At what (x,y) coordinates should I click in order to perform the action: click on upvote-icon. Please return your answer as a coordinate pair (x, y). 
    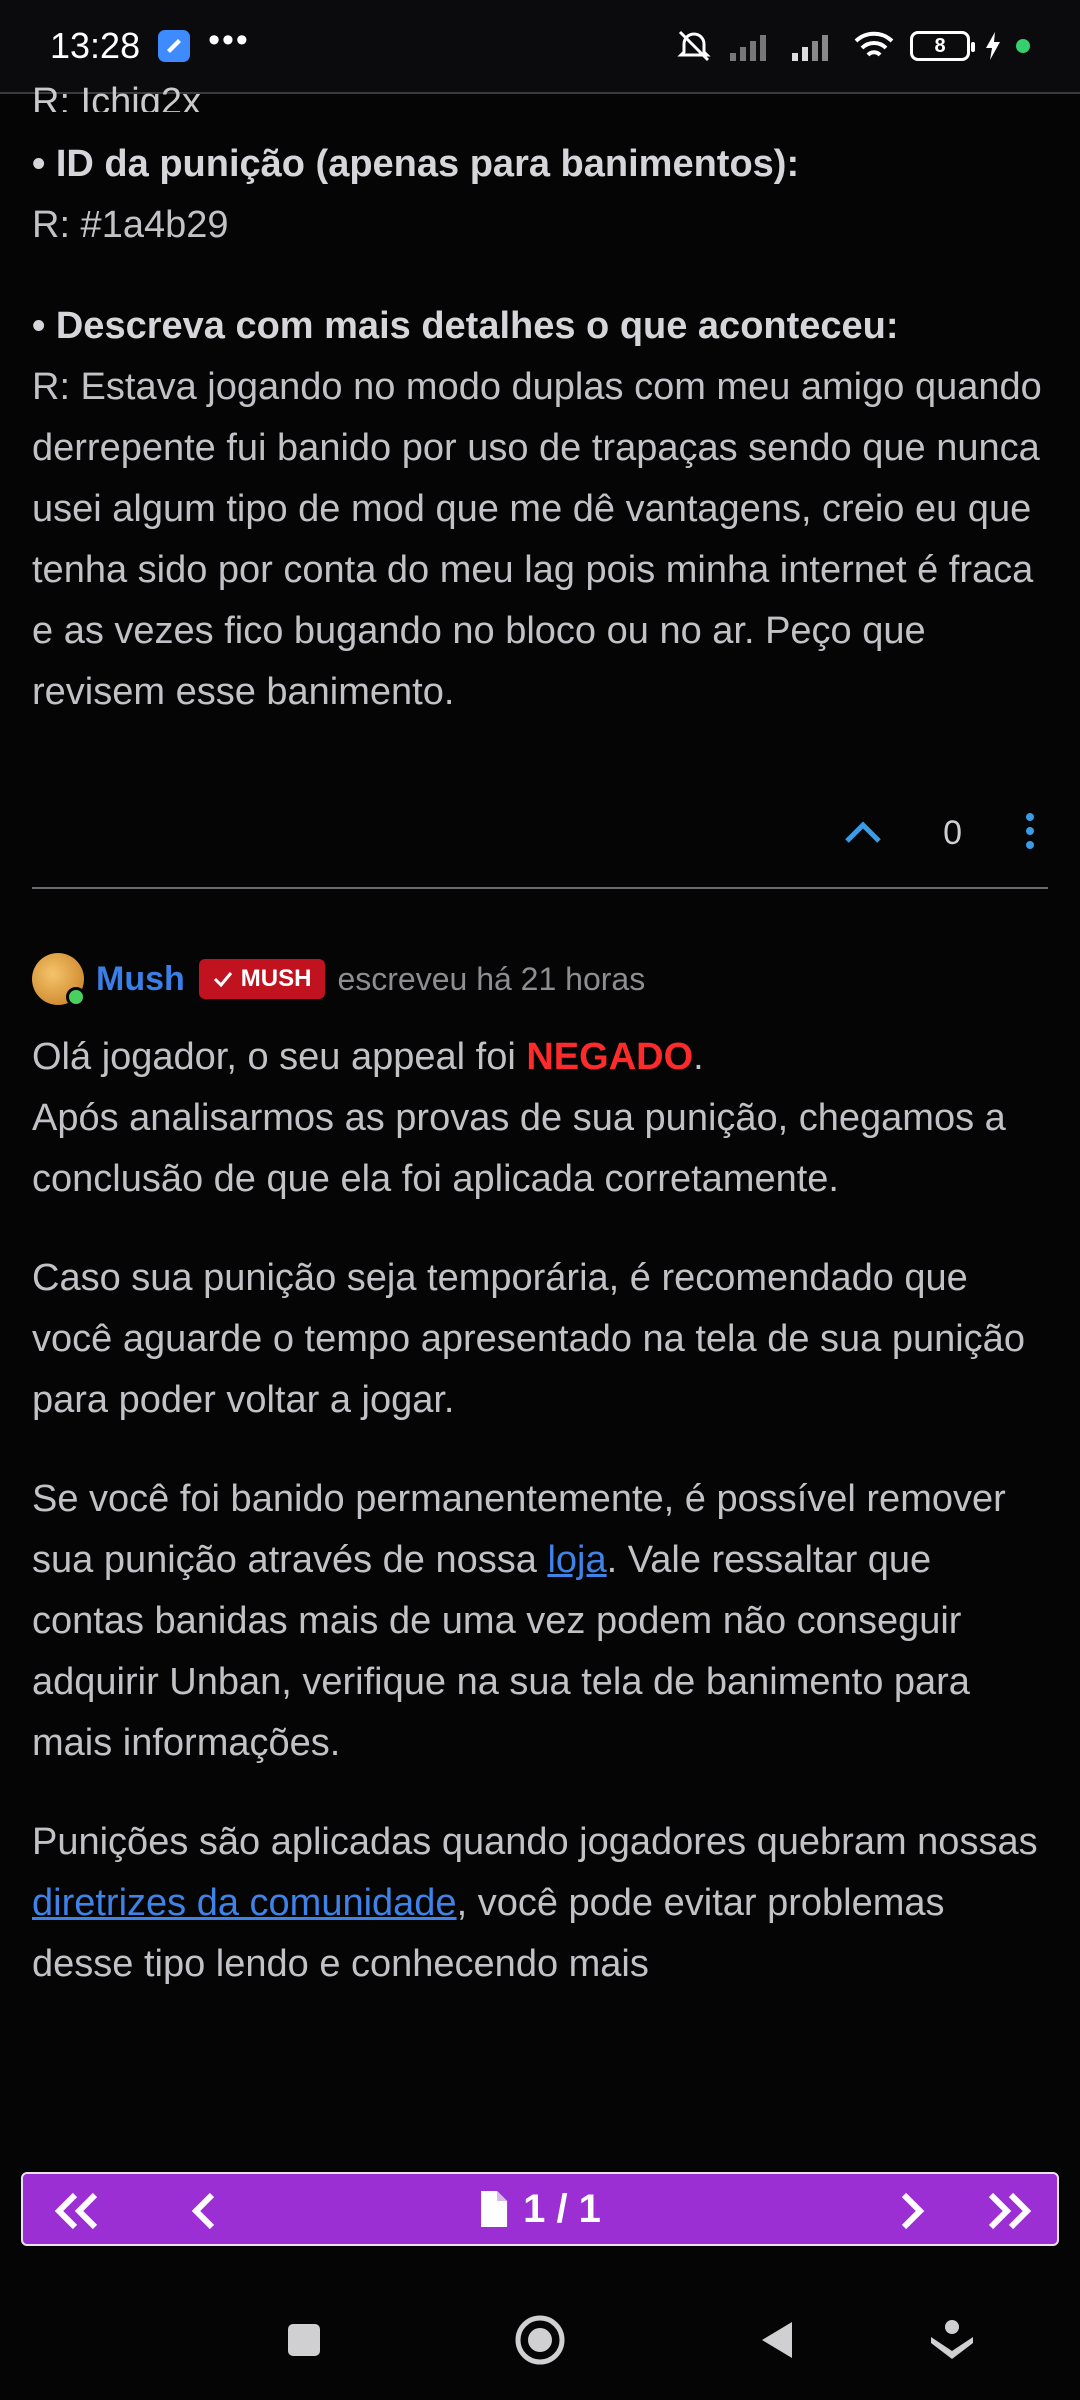
    Looking at the image, I should click on (863, 831).